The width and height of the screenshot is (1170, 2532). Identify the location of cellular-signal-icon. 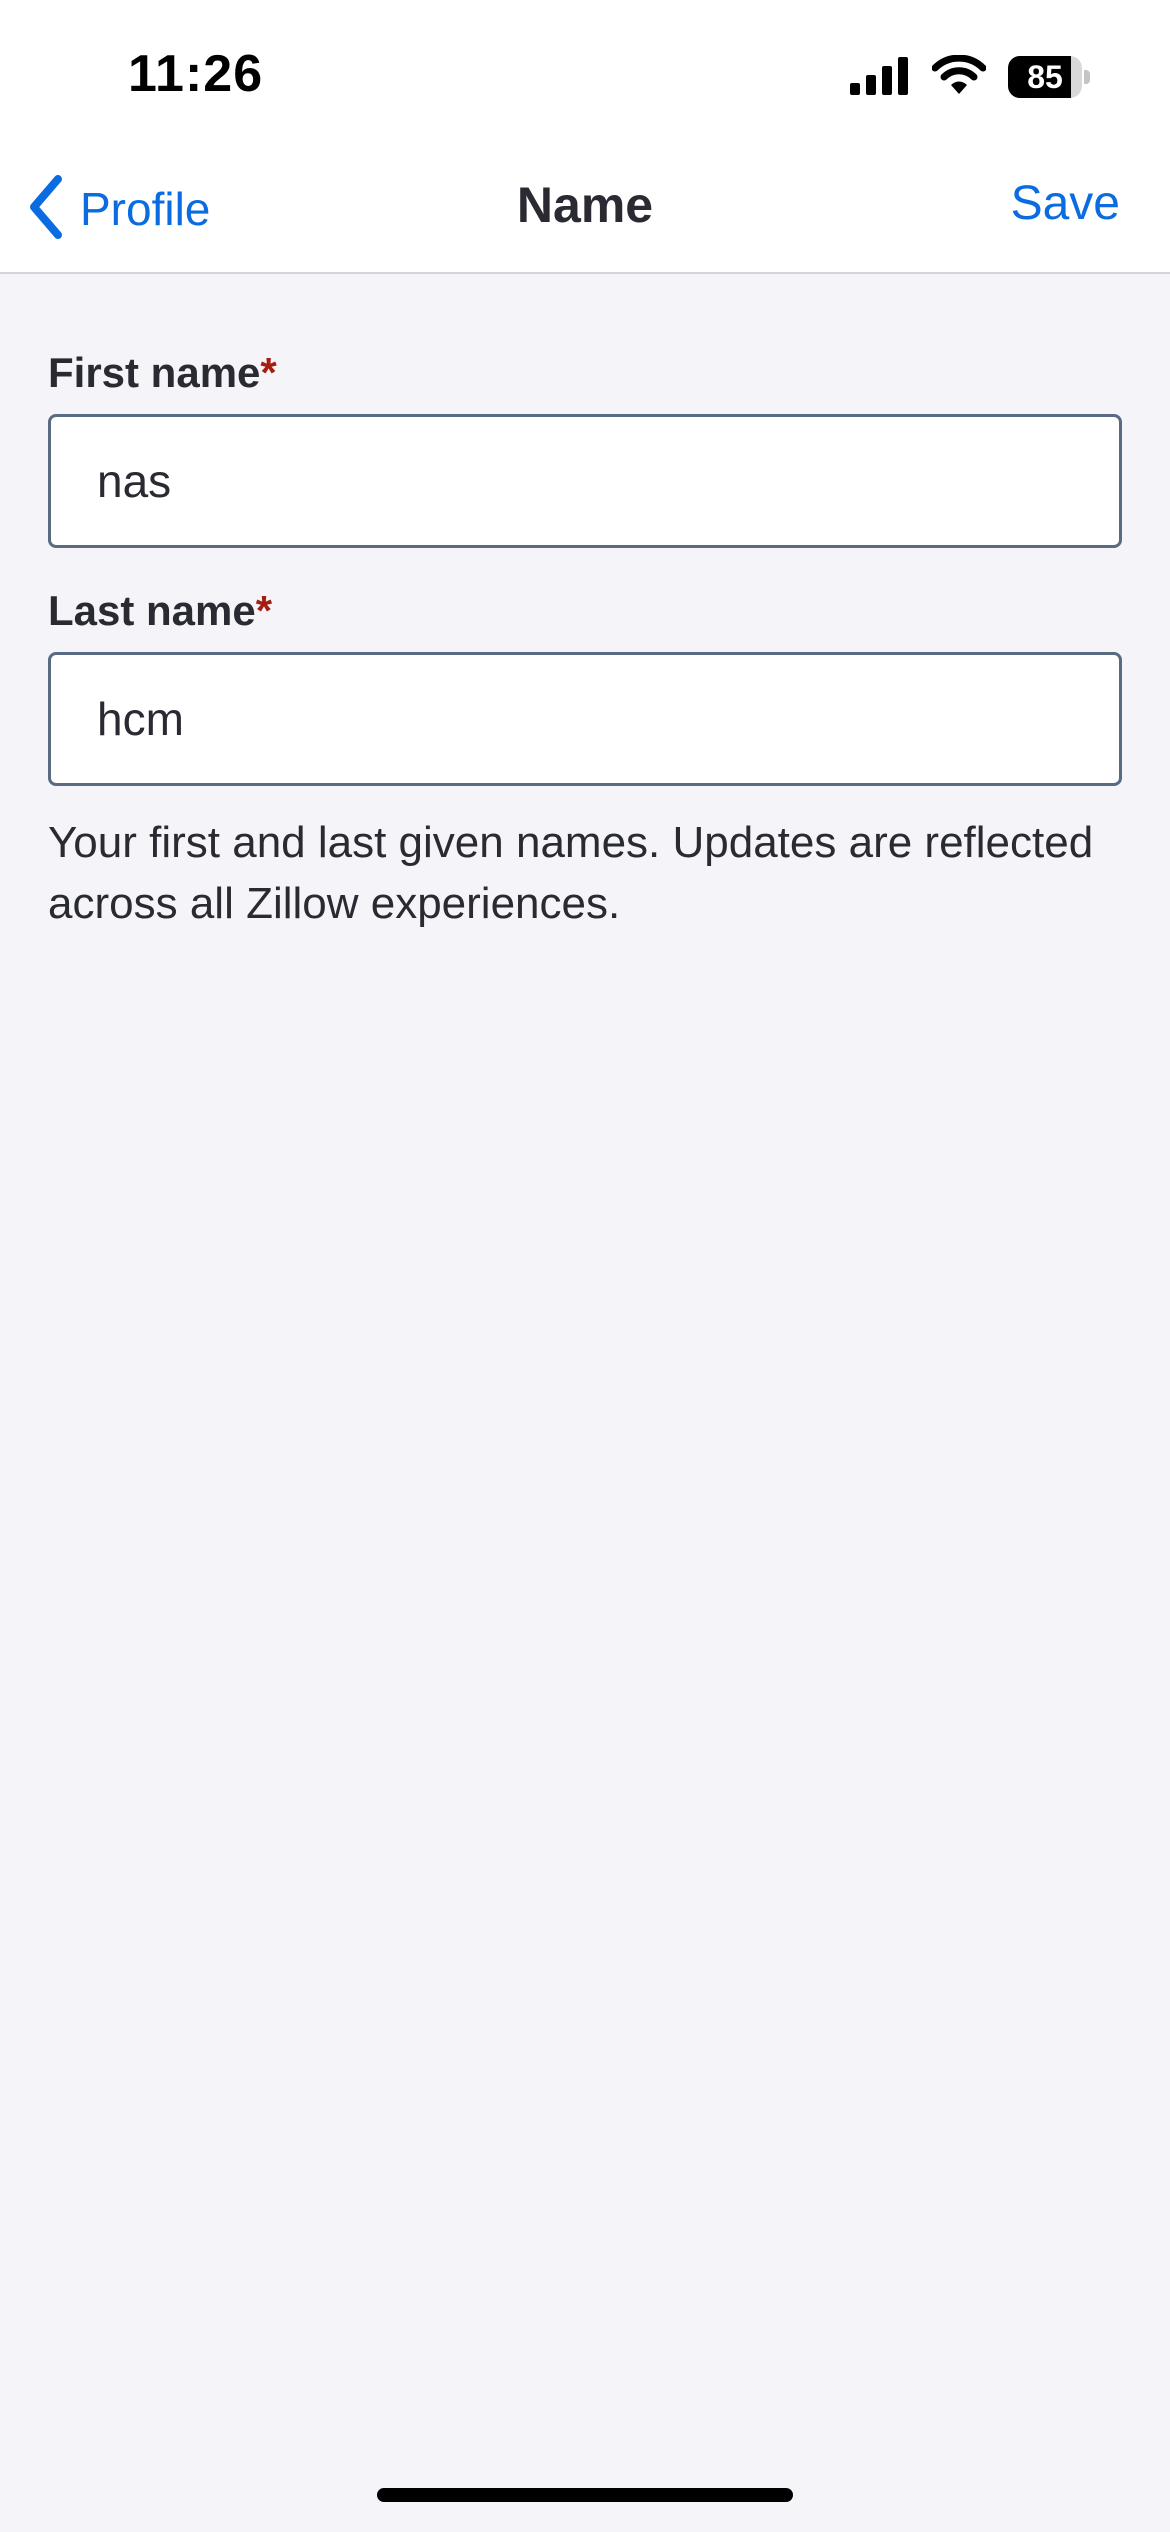
(880, 77).